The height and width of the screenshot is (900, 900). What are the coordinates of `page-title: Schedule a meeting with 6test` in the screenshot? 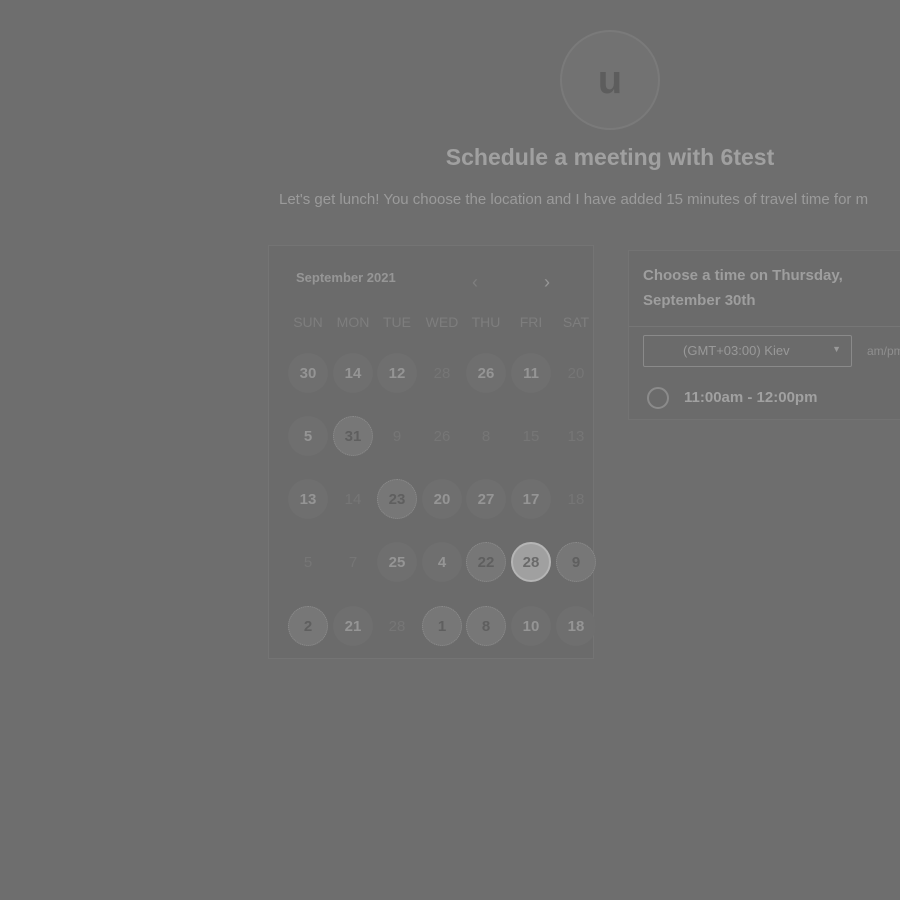 It's located at (610, 157).